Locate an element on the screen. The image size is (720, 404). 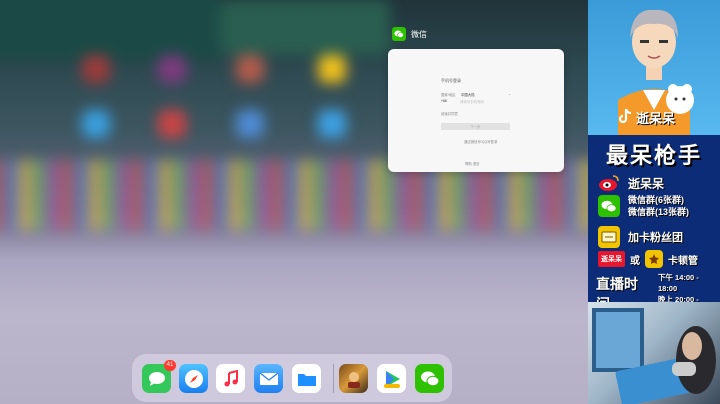
kuaishou-left-tag: 逝呆呆 is located at coordinates (611, 259).